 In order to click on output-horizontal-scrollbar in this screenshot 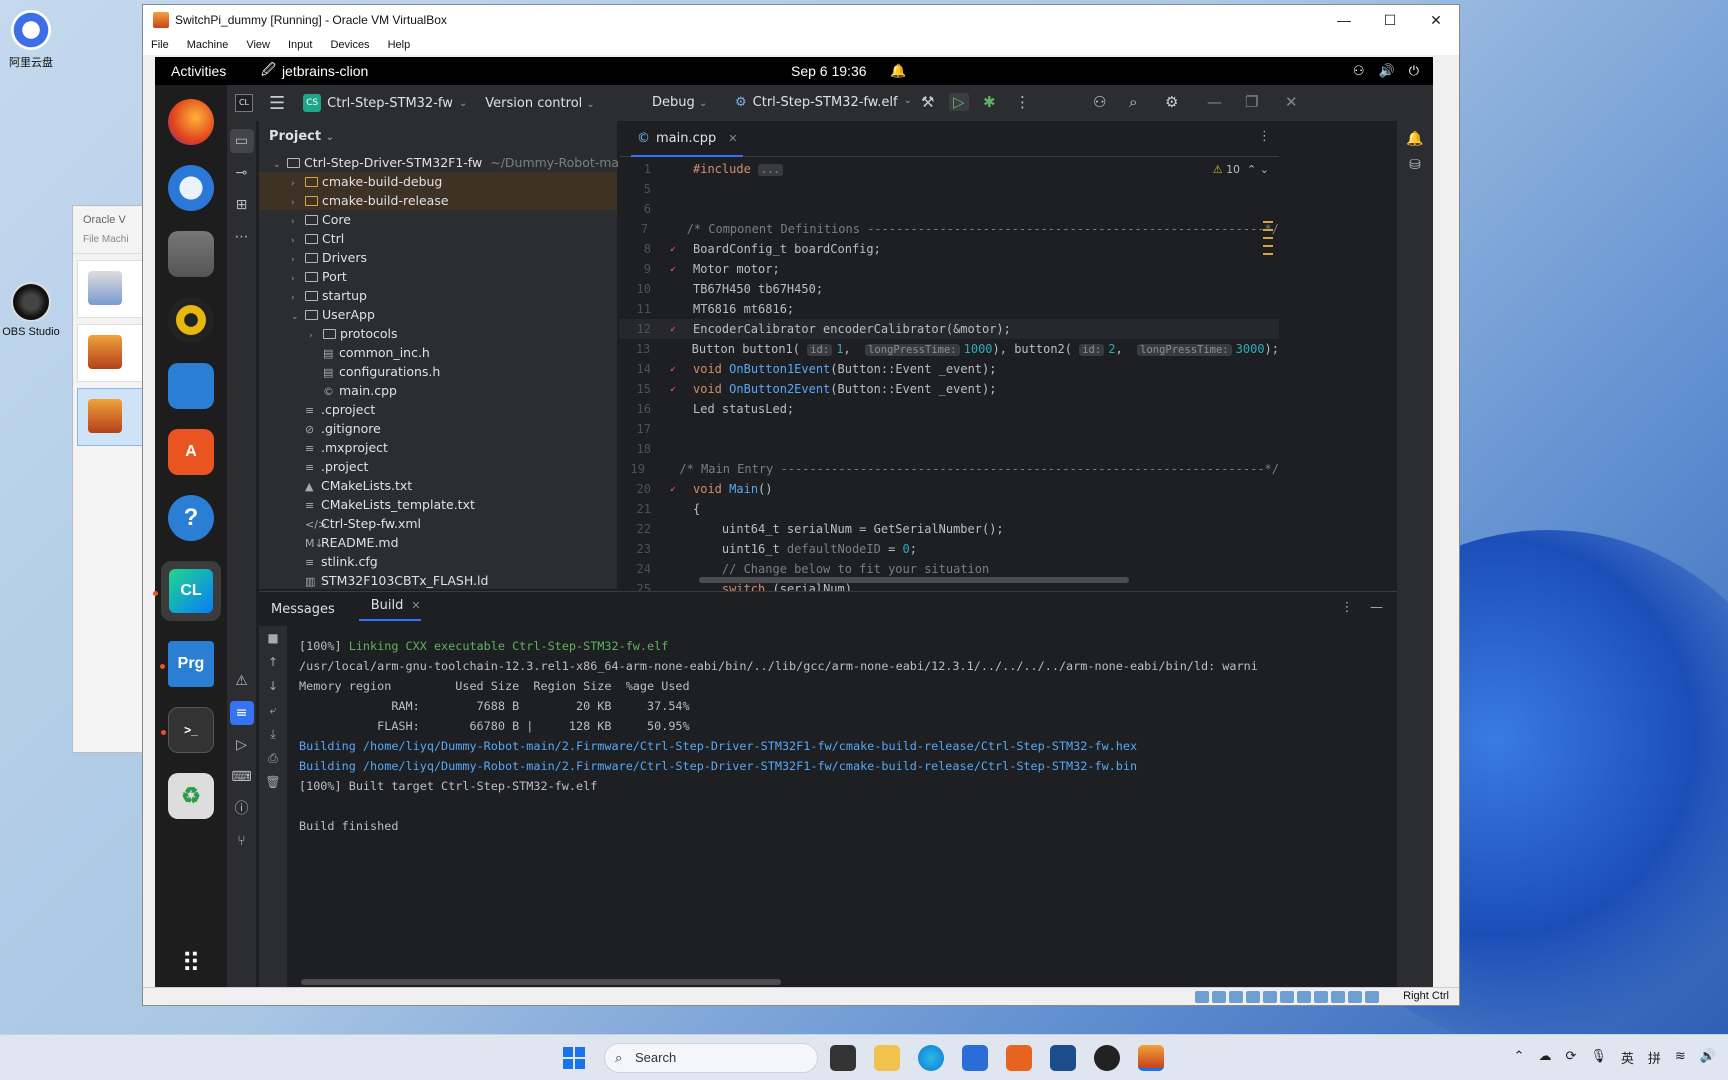, I will do `click(541, 982)`.